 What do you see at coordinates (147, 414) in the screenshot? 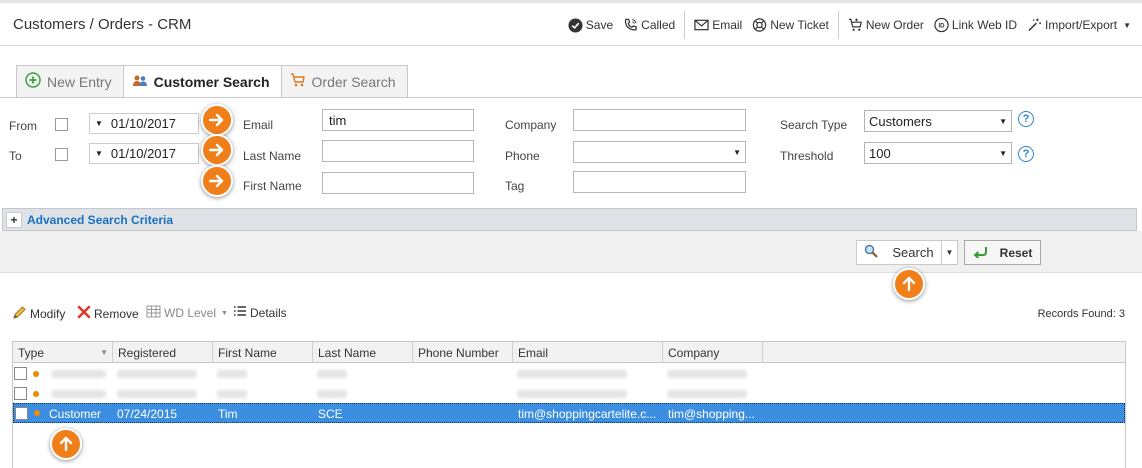
I see `cell-registered: 07/24/2015` at bounding box center [147, 414].